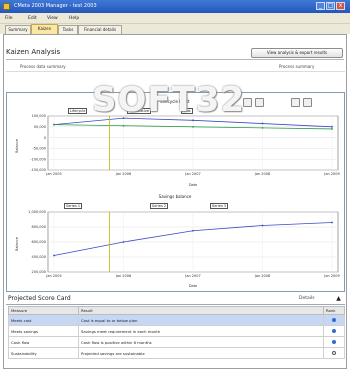 This screenshot has width=350, height=372. Describe the element at coordinates (334, 310) in the screenshot. I see `column-header-rank: Rank` at that location.